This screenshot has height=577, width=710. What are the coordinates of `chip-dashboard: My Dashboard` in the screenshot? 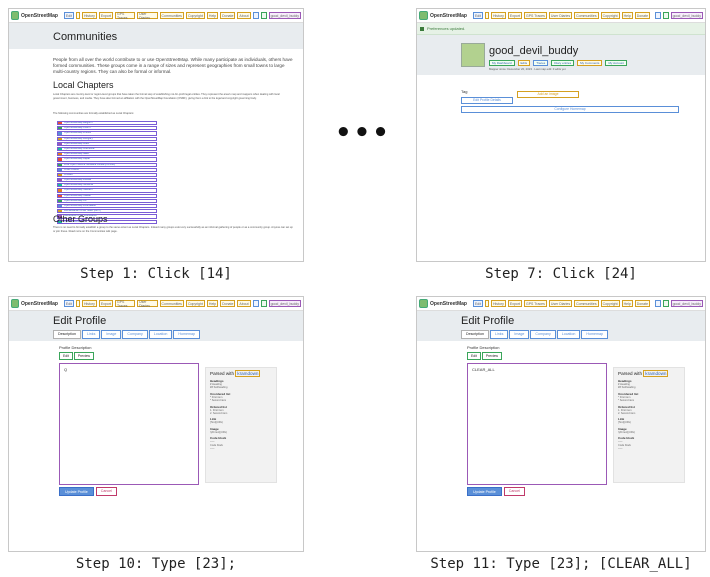 It's located at (502, 63).